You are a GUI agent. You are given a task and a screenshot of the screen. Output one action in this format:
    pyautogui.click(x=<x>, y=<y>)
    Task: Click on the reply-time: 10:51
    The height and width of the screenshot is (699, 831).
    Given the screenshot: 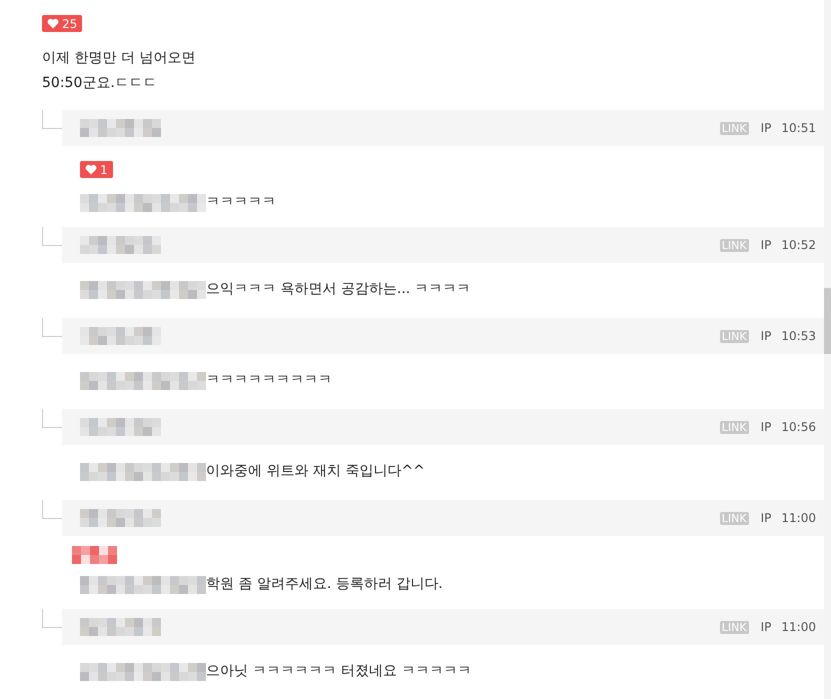 What is the action you would take?
    pyautogui.click(x=798, y=128)
    